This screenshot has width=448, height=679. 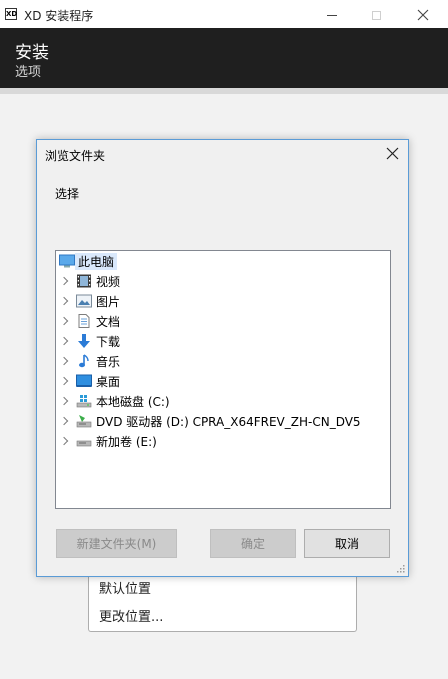 What do you see at coordinates (401, 569) in the screenshot?
I see `resize-grip-icon` at bounding box center [401, 569].